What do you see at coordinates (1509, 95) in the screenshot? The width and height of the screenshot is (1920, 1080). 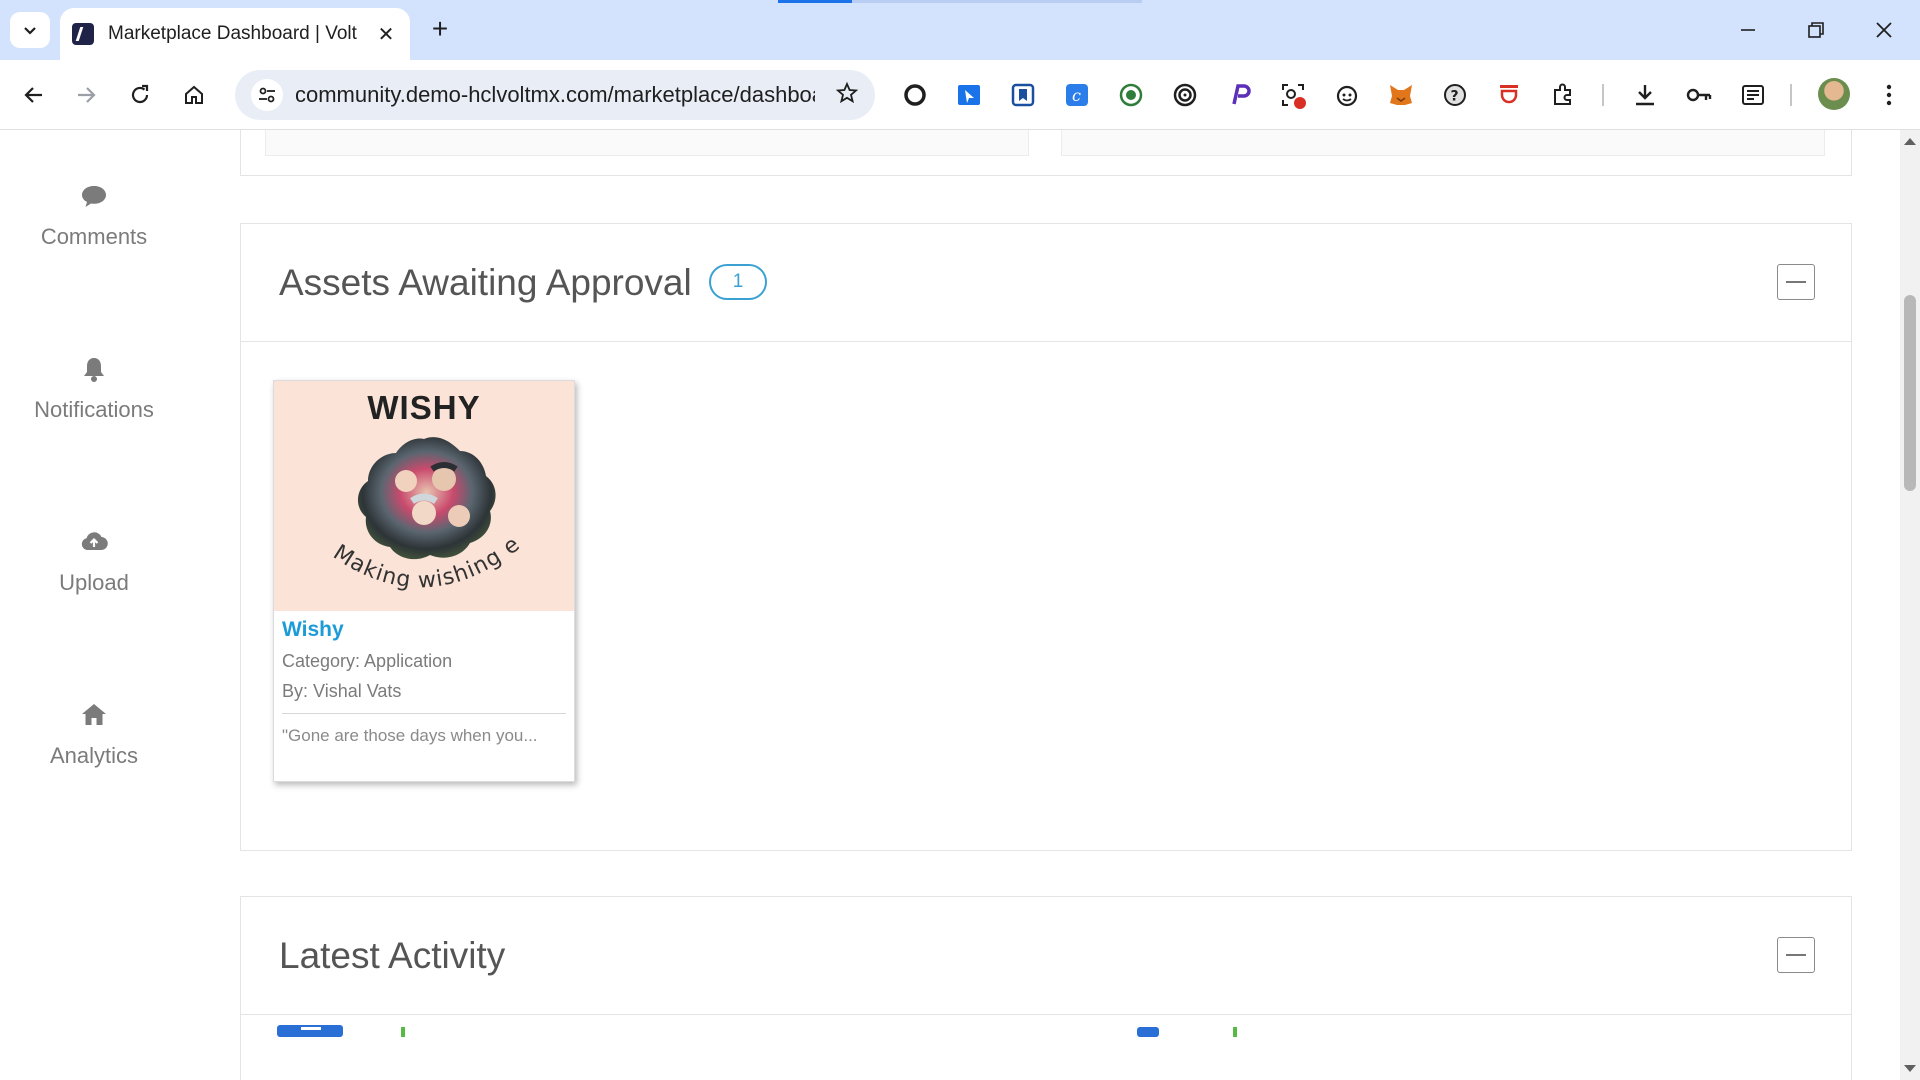 I see `extension-red-shield-icon` at bounding box center [1509, 95].